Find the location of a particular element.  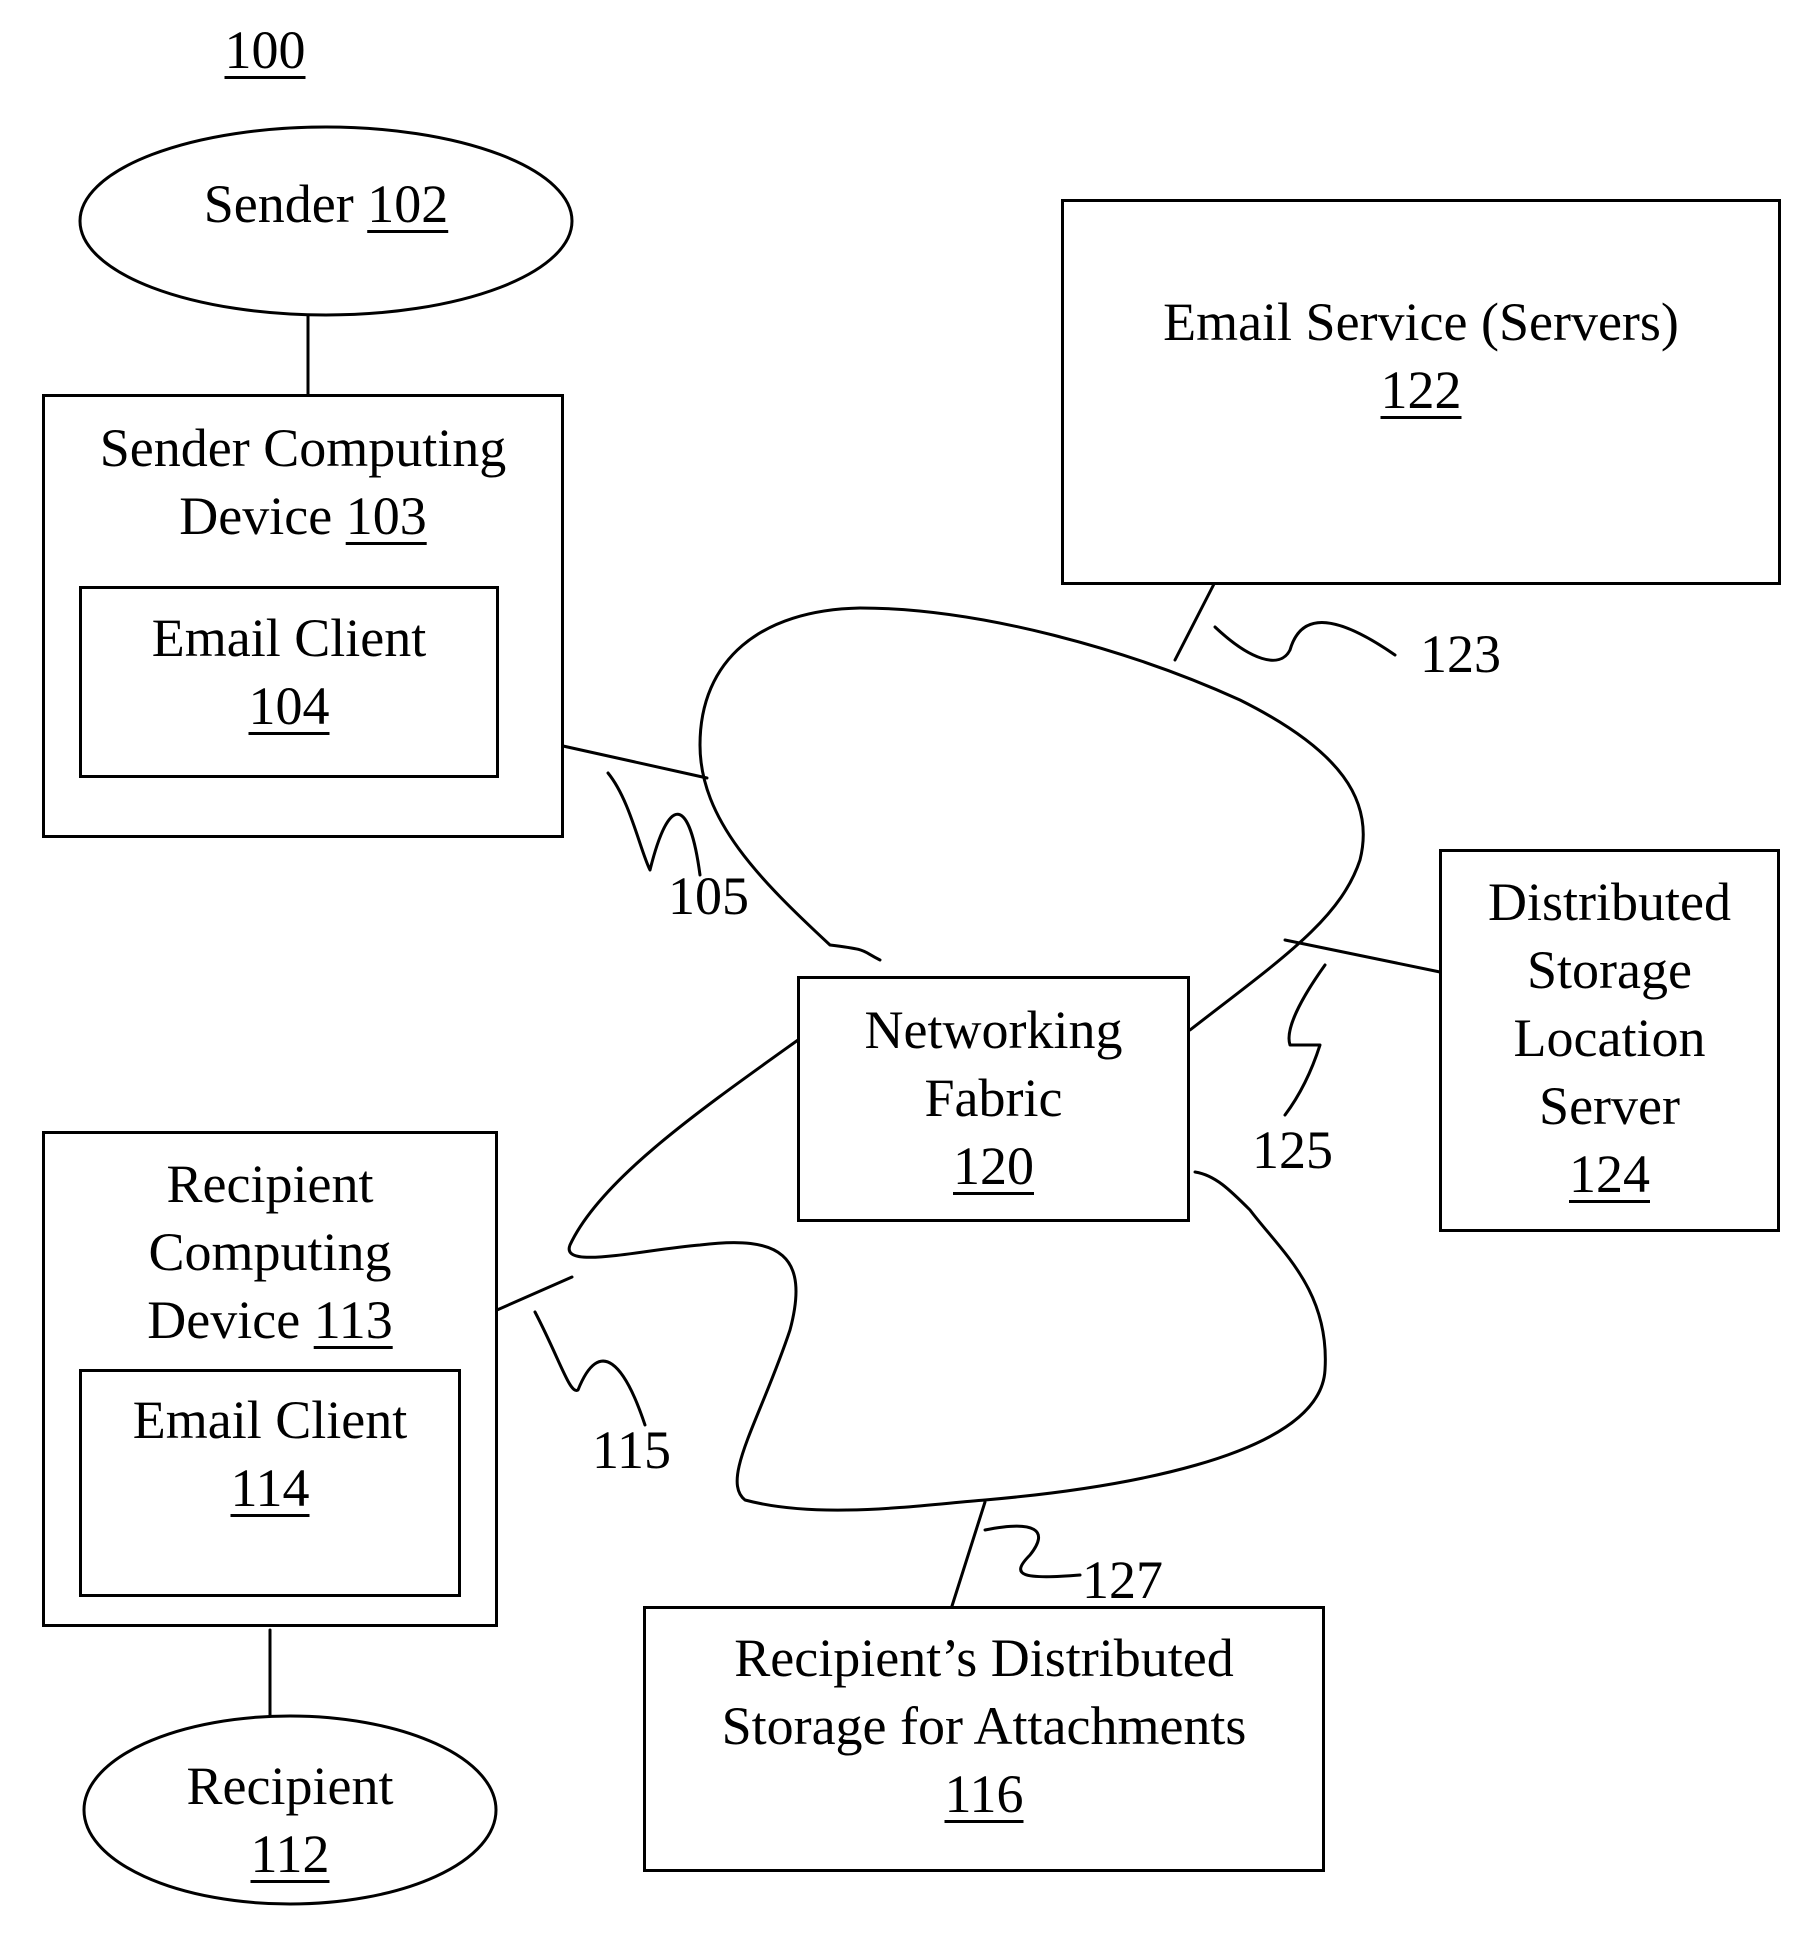

callout-105: 105 is located at coordinates (708, 896).